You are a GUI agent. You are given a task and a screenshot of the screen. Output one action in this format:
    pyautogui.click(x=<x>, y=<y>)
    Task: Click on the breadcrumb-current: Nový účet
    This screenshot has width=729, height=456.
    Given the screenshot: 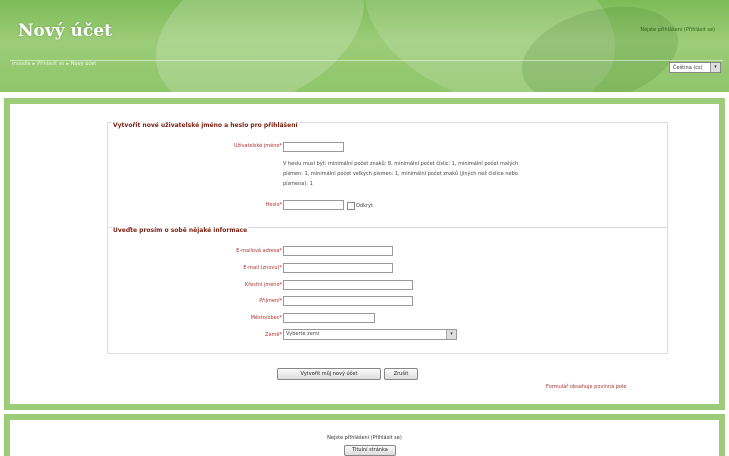 What is the action you would take?
    pyautogui.click(x=83, y=64)
    